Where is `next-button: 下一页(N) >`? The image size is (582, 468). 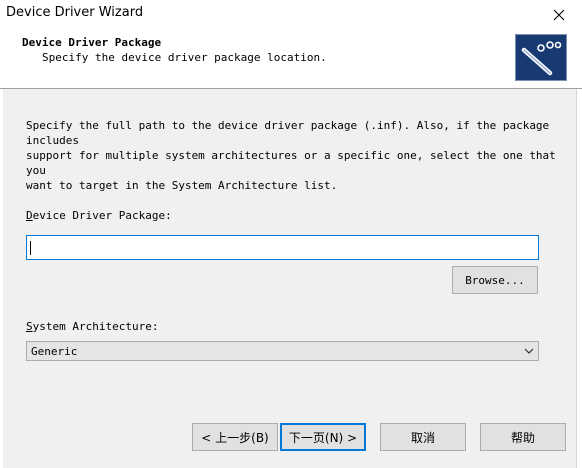
next-button: 下一页(N) > is located at coordinates (323, 437).